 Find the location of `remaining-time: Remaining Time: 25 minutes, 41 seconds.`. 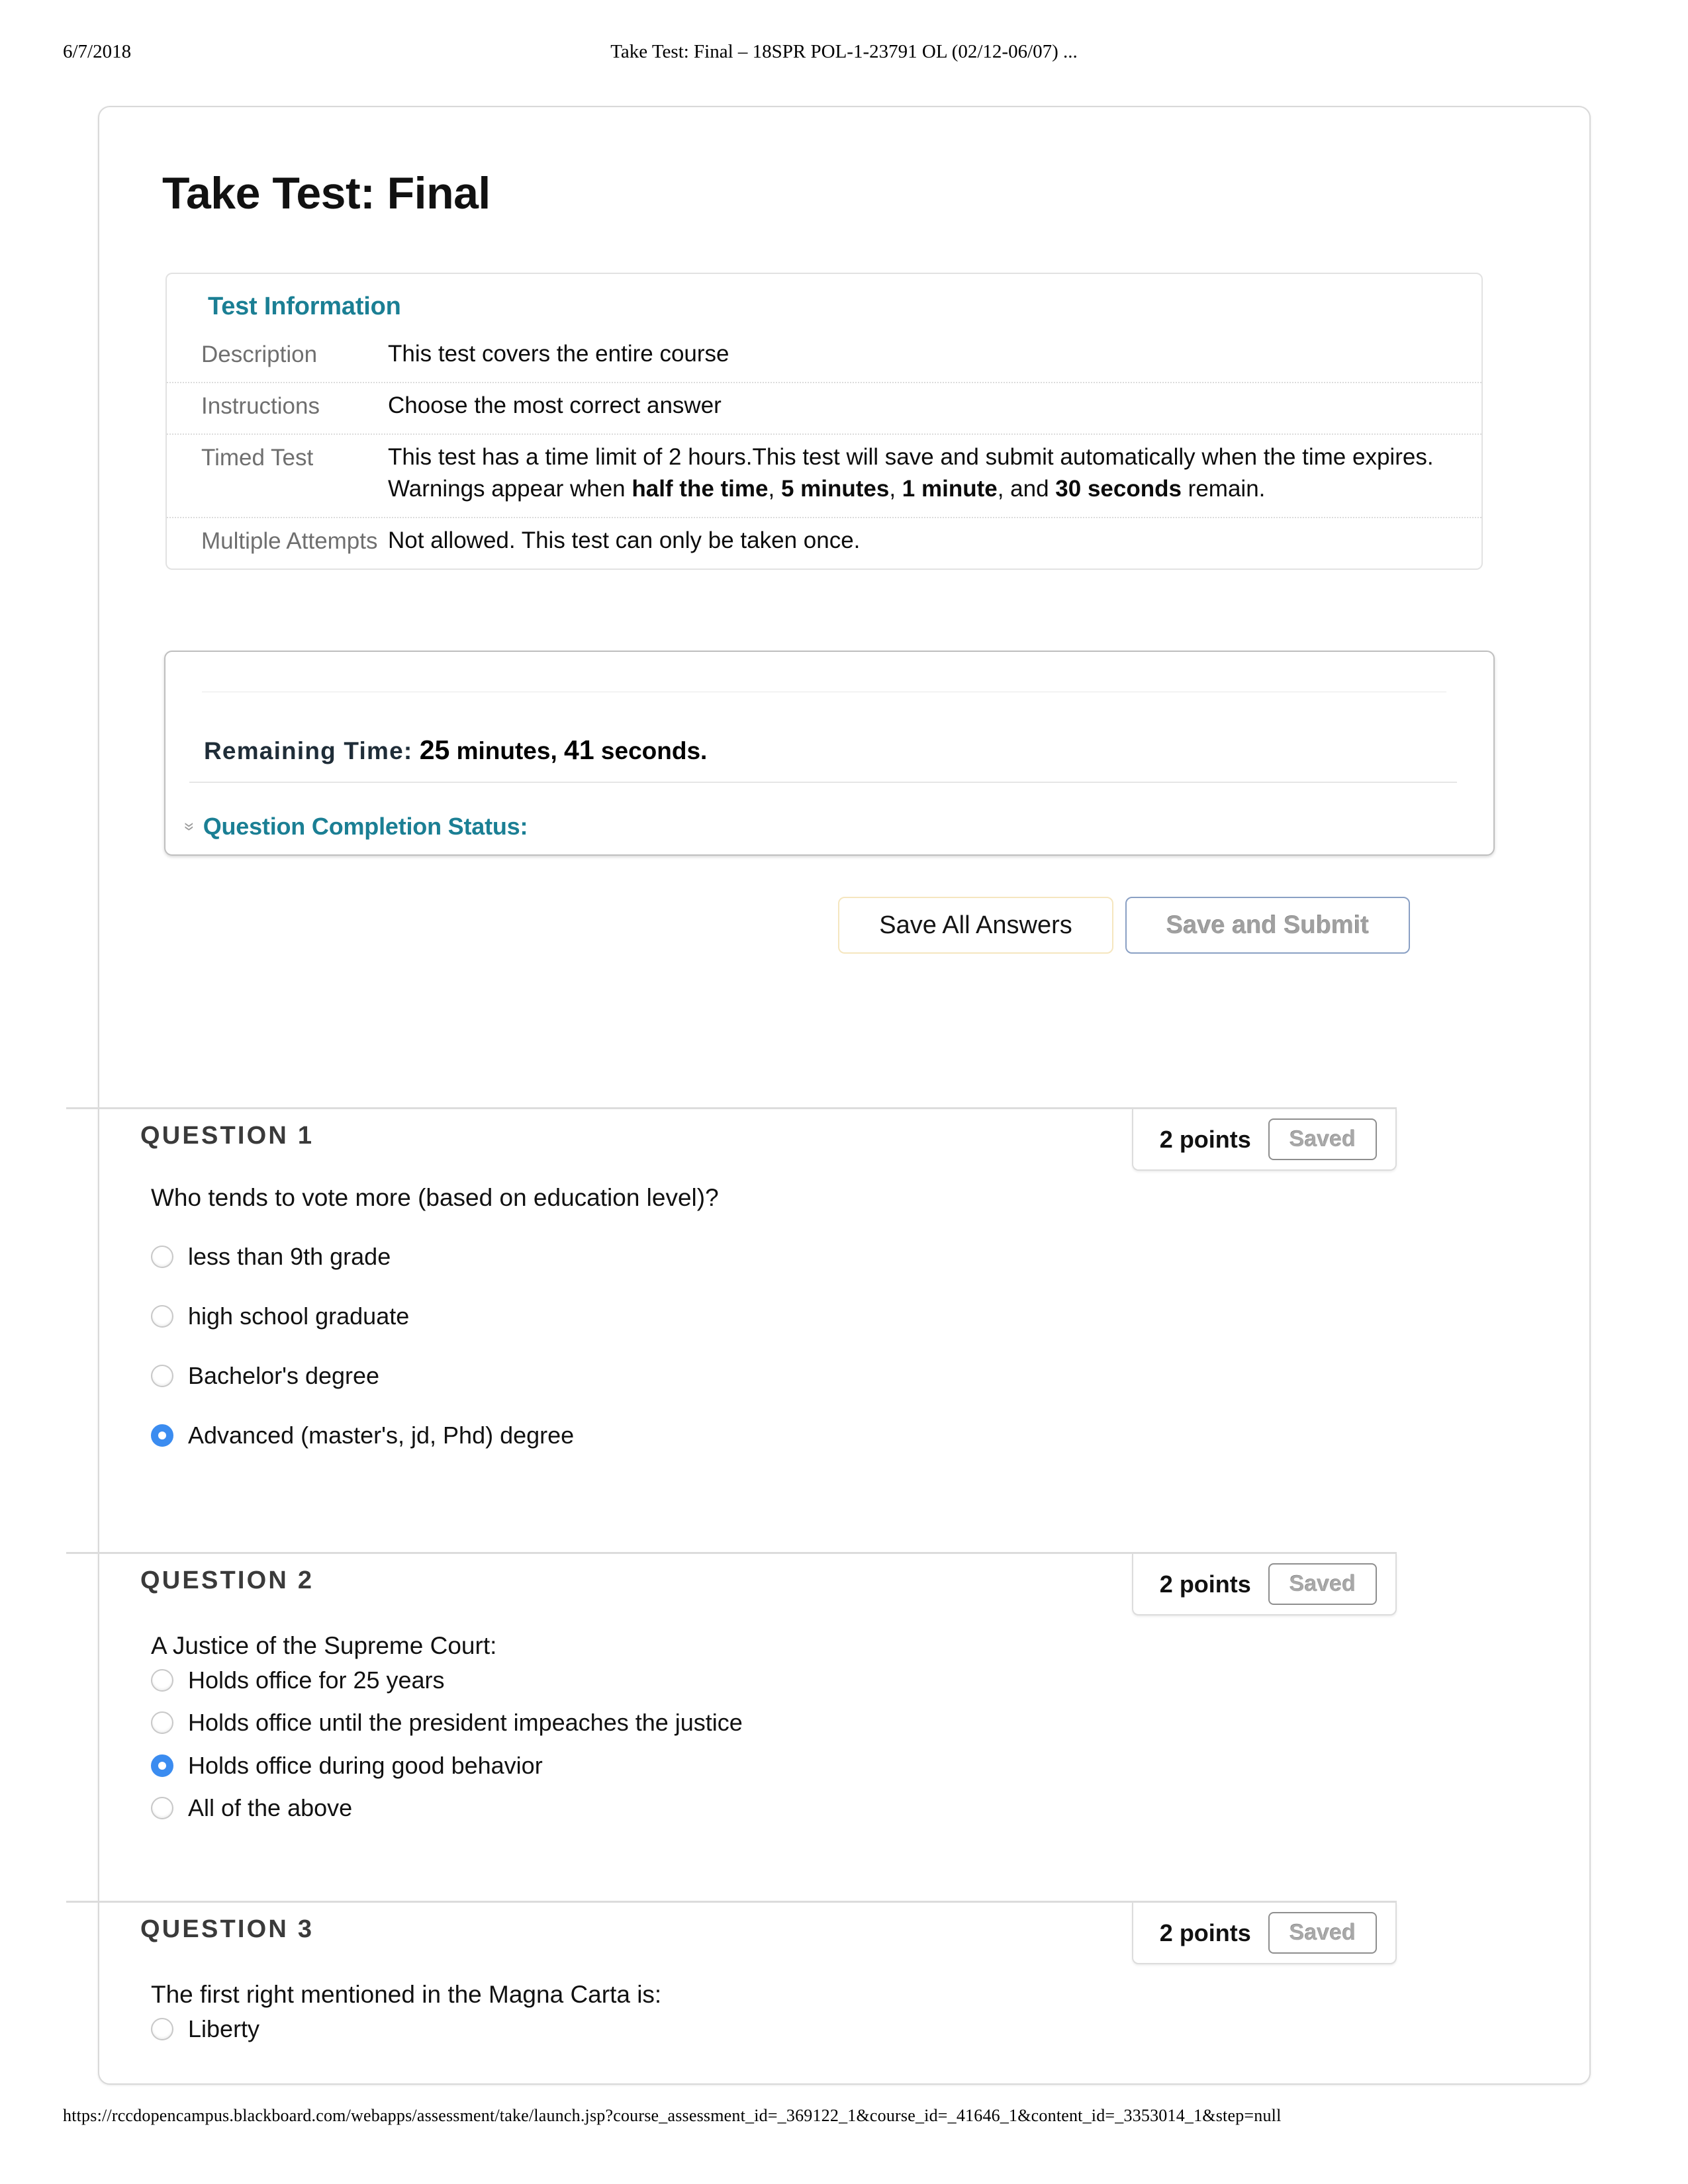

remaining-time: Remaining Time: 25 minutes, 41 seconds. is located at coordinates (455, 751).